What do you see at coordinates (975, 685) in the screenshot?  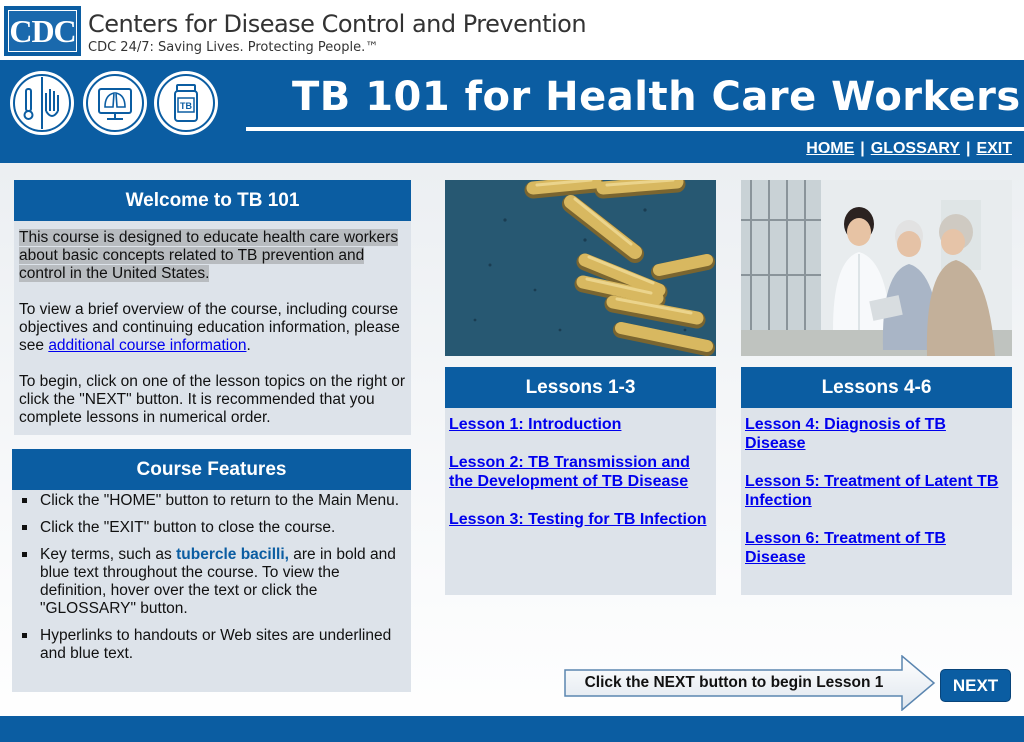 I see `next-button: NEXT` at bounding box center [975, 685].